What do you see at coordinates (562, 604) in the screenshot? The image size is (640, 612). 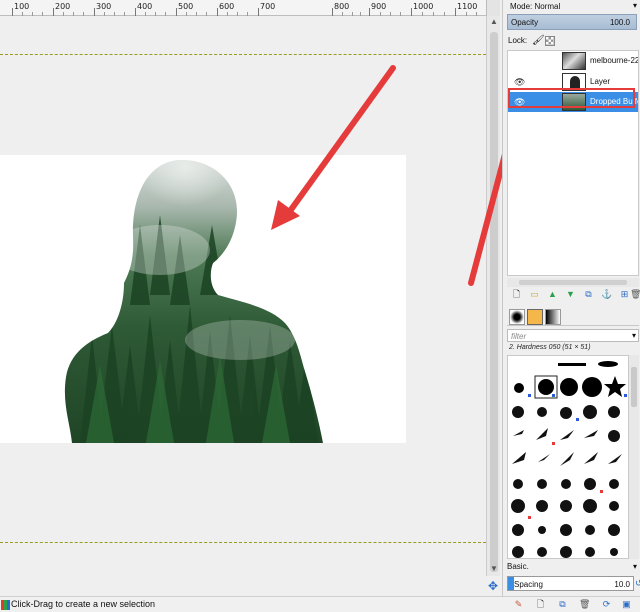 I see `duplicate-brush-icon: ⧉` at bounding box center [562, 604].